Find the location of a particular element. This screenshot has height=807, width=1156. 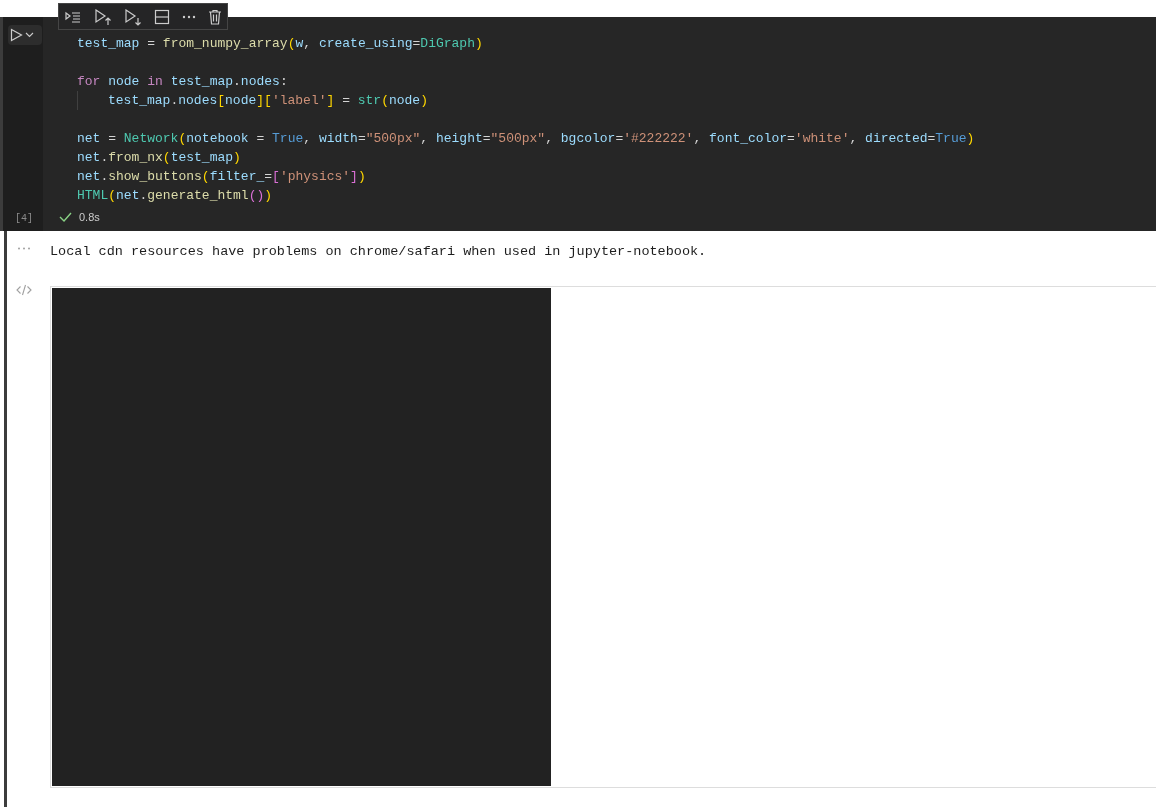

play-icon is located at coordinates (16, 35).